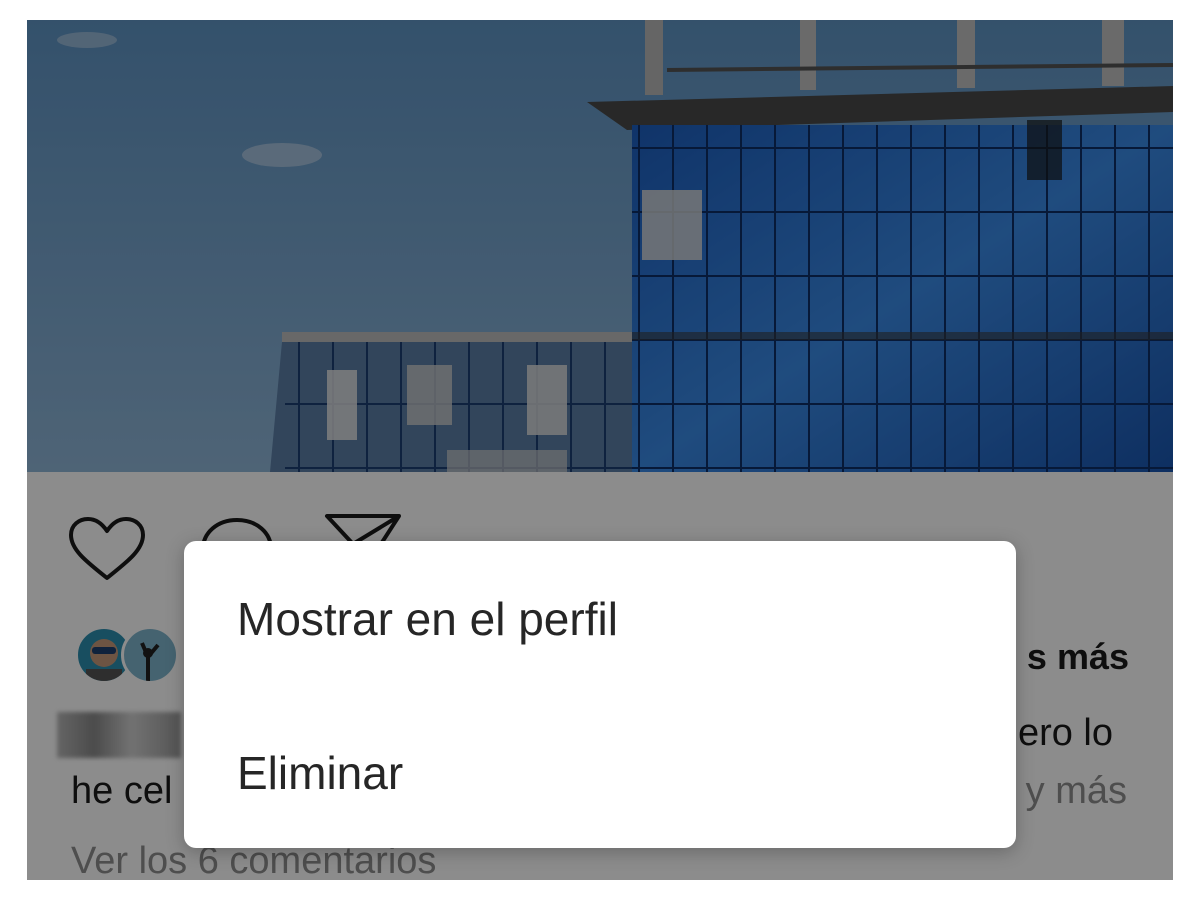 This screenshot has width=1200, height=900. What do you see at coordinates (607, 773) in the screenshot?
I see `delete-button: Eliminar` at bounding box center [607, 773].